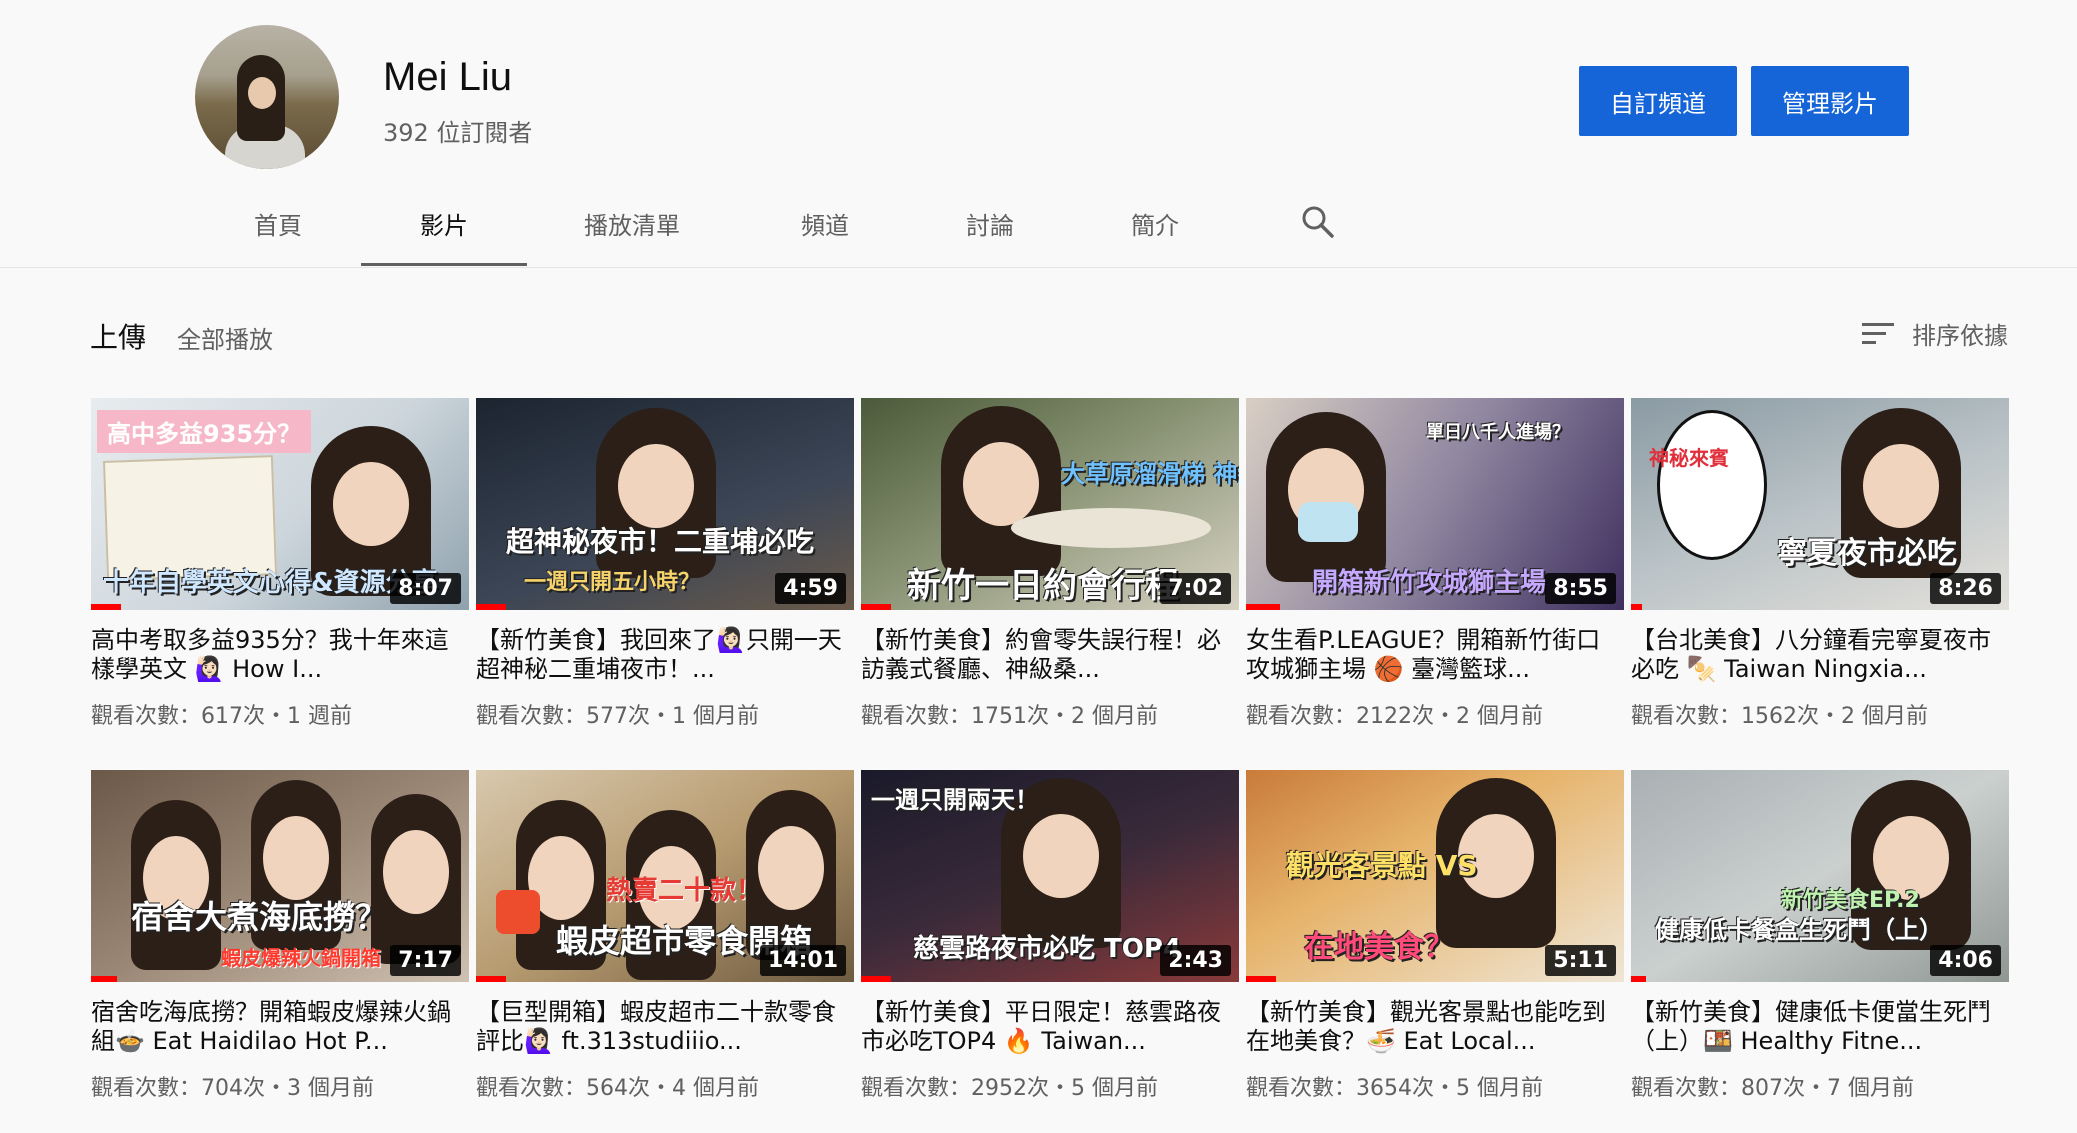 The height and width of the screenshot is (1133, 2077). What do you see at coordinates (1830, 101) in the screenshot?
I see `manage-videos-button: 管理影片` at bounding box center [1830, 101].